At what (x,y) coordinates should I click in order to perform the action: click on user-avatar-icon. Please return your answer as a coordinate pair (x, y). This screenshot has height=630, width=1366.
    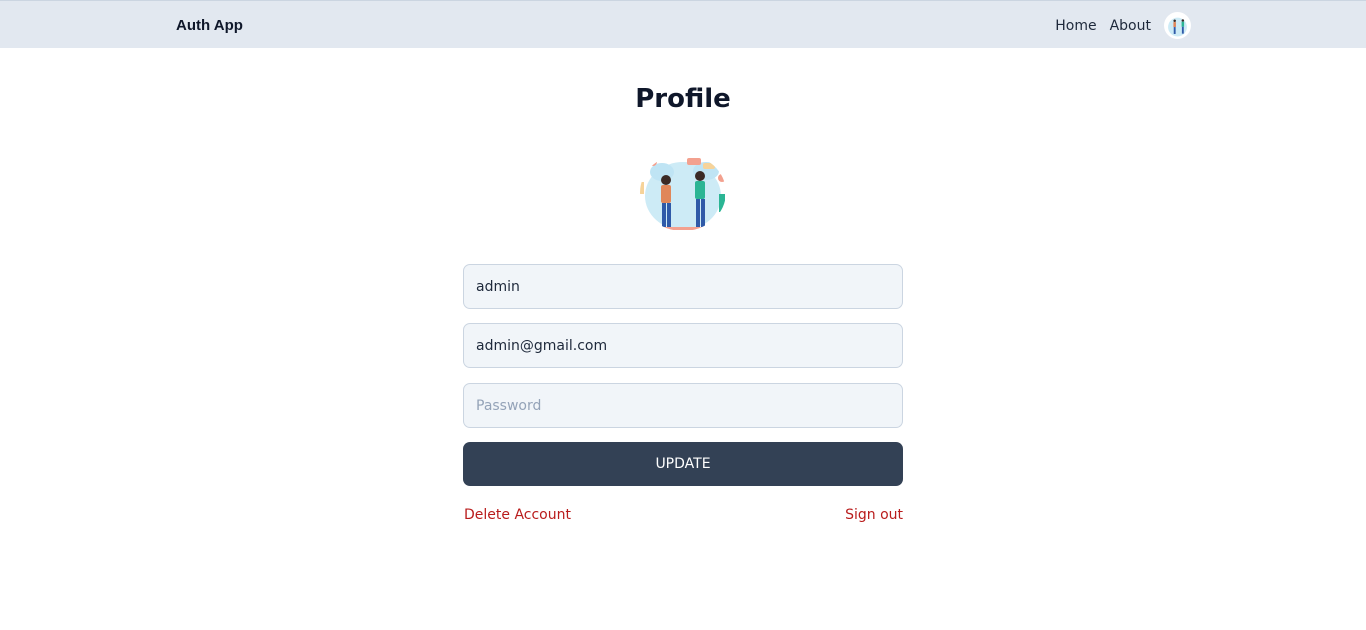
    Looking at the image, I should click on (1177, 25).